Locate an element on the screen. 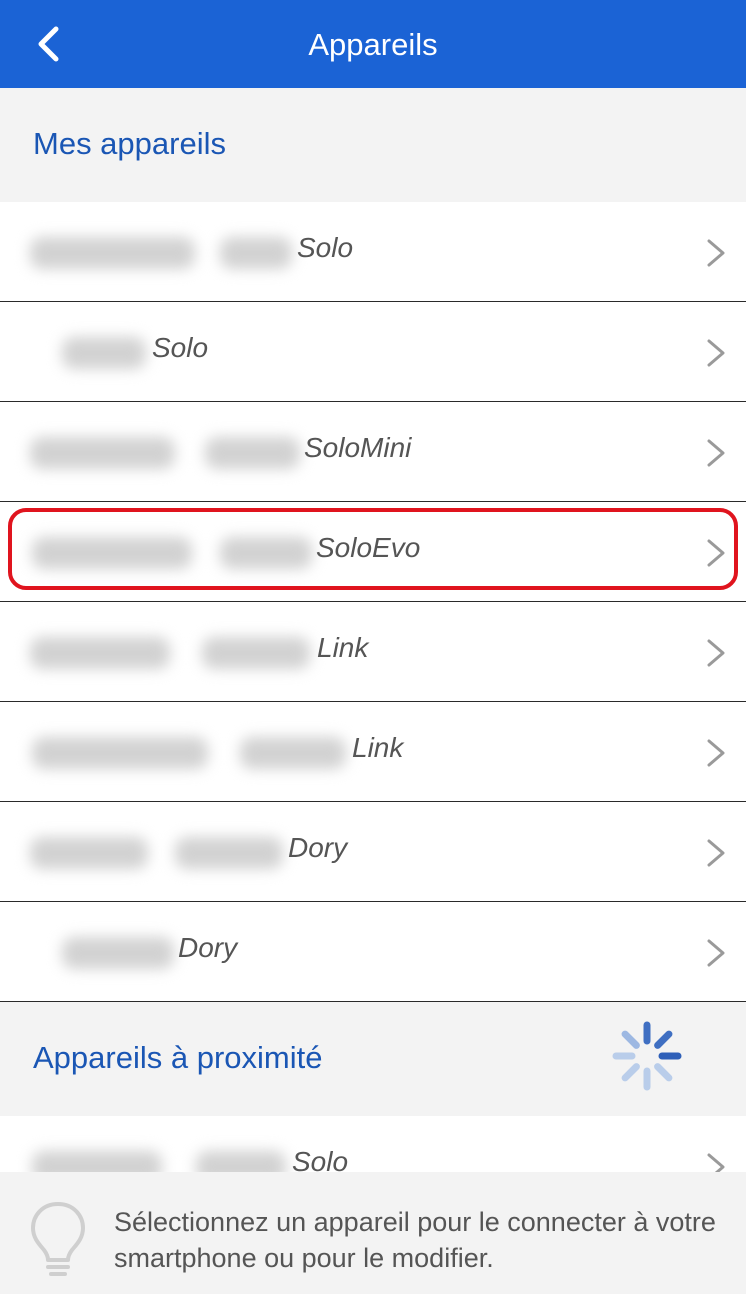 This screenshot has height=1294, width=746. section-title-nearby-devices: Appareils à proximité is located at coordinates (178, 1057).